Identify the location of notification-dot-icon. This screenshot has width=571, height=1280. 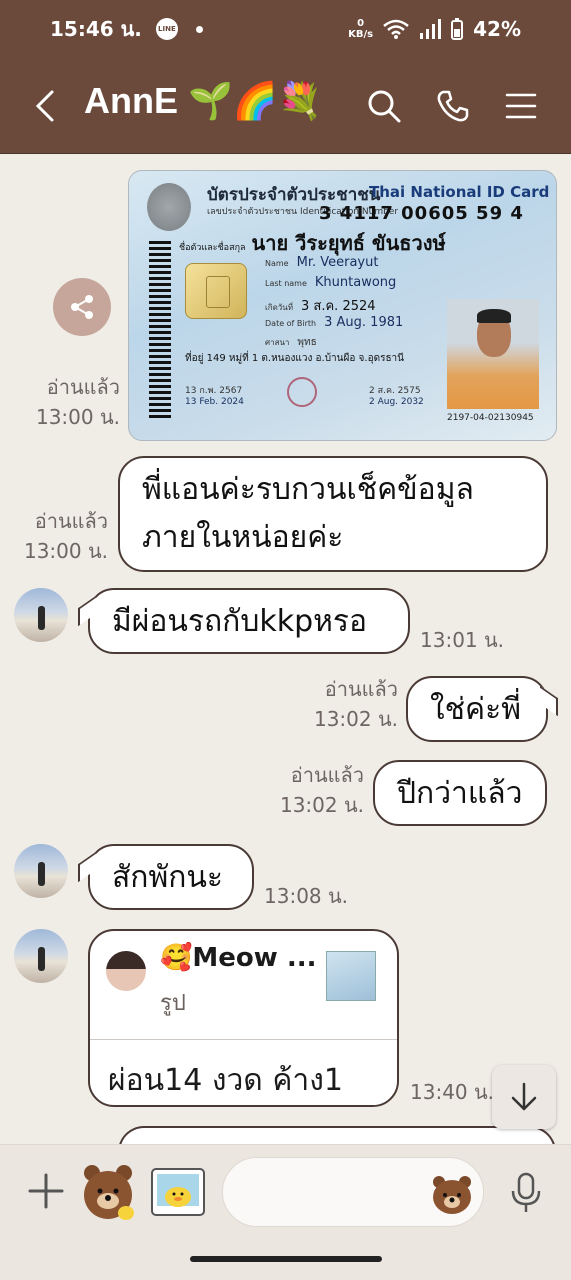
(199, 29).